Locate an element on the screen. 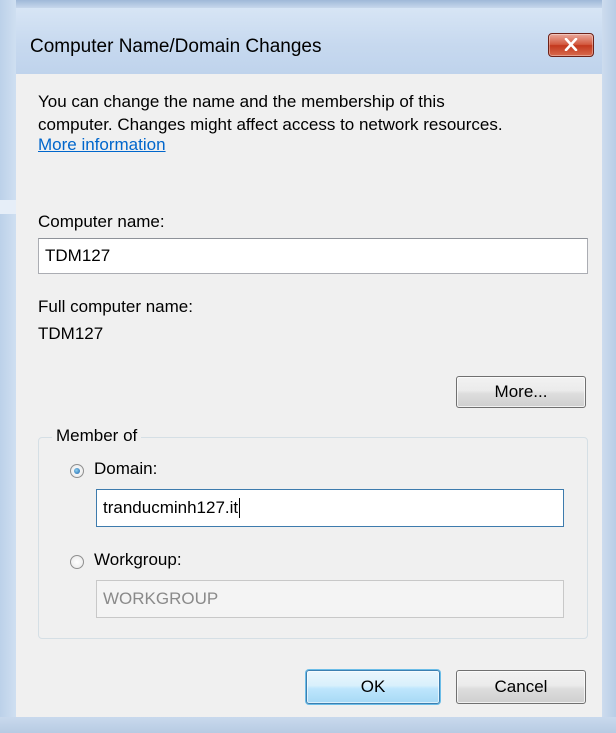  full-computer-name-value: TDM127 is located at coordinates (71, 333).